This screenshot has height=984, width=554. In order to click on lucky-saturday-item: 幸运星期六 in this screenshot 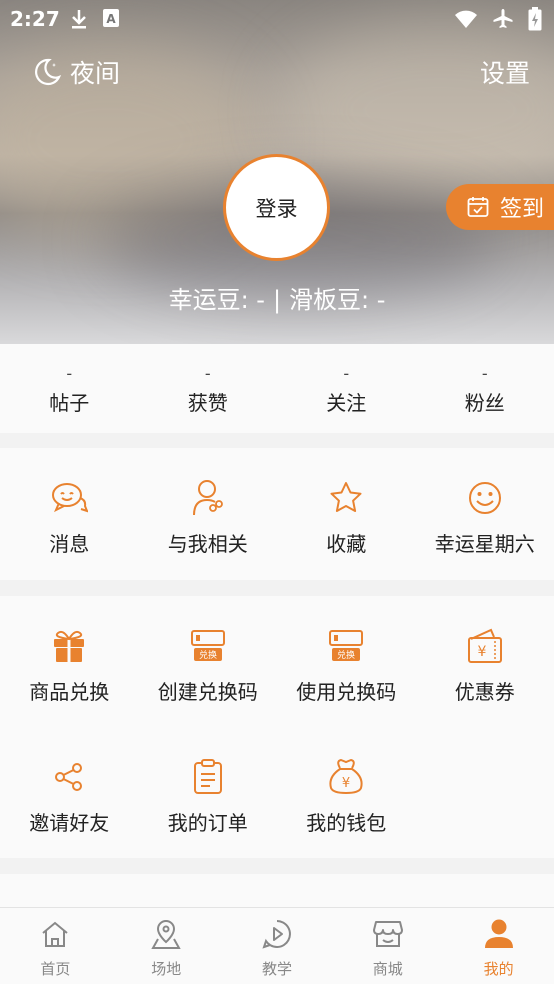, I will do `click(485, 502)`.